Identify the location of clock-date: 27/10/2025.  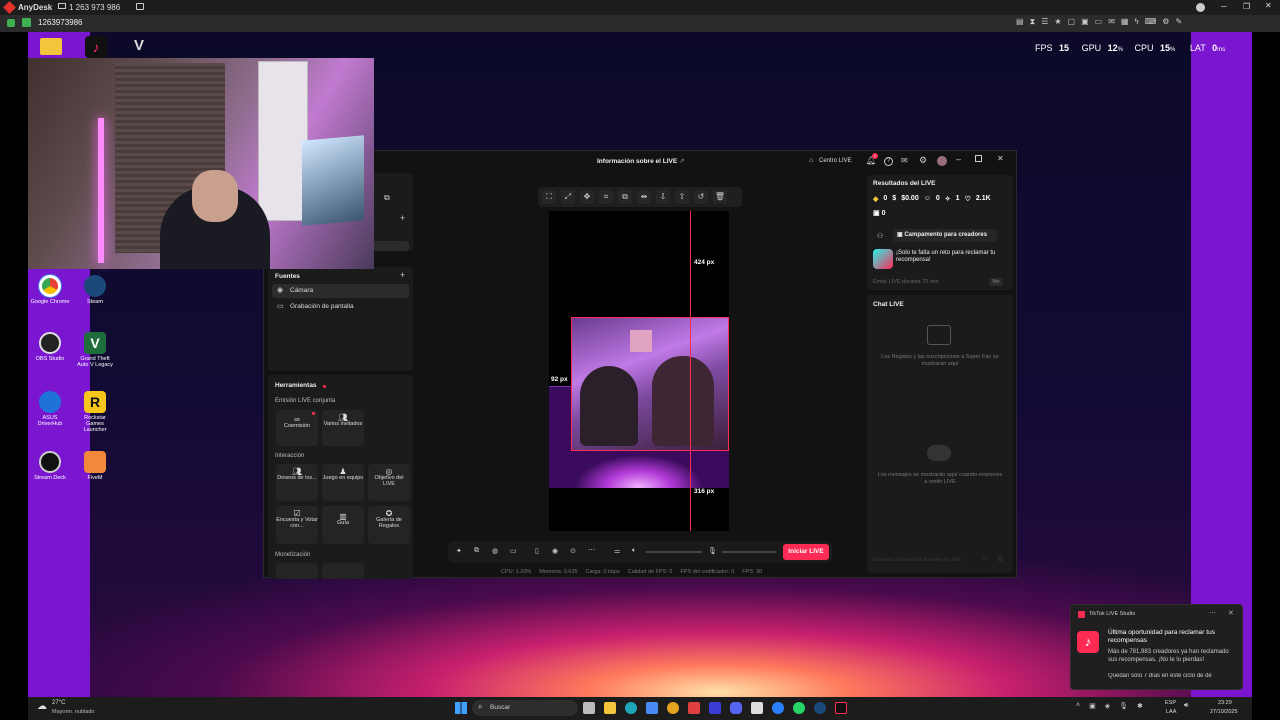
(1224, 712).